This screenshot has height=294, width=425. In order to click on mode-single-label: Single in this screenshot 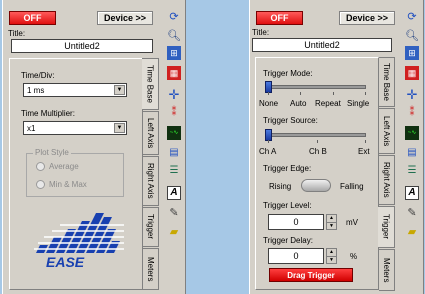, I will do `click(358, 103)`.